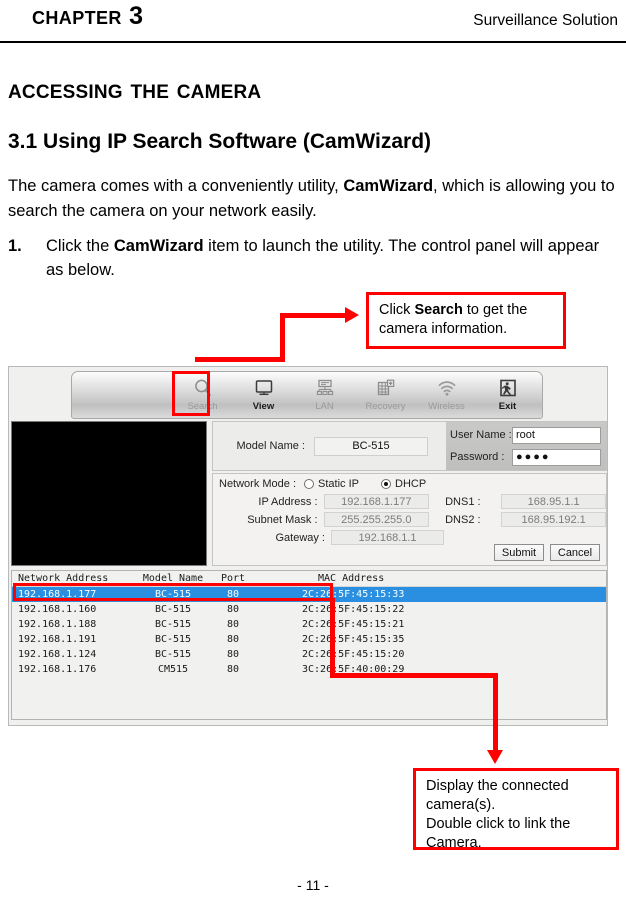 The height and width of the screenshot is (905, 626). What do you see at coordinates (325, 388) in the screenshot?
I see `lan-icon` at bounding box center [325, 388].